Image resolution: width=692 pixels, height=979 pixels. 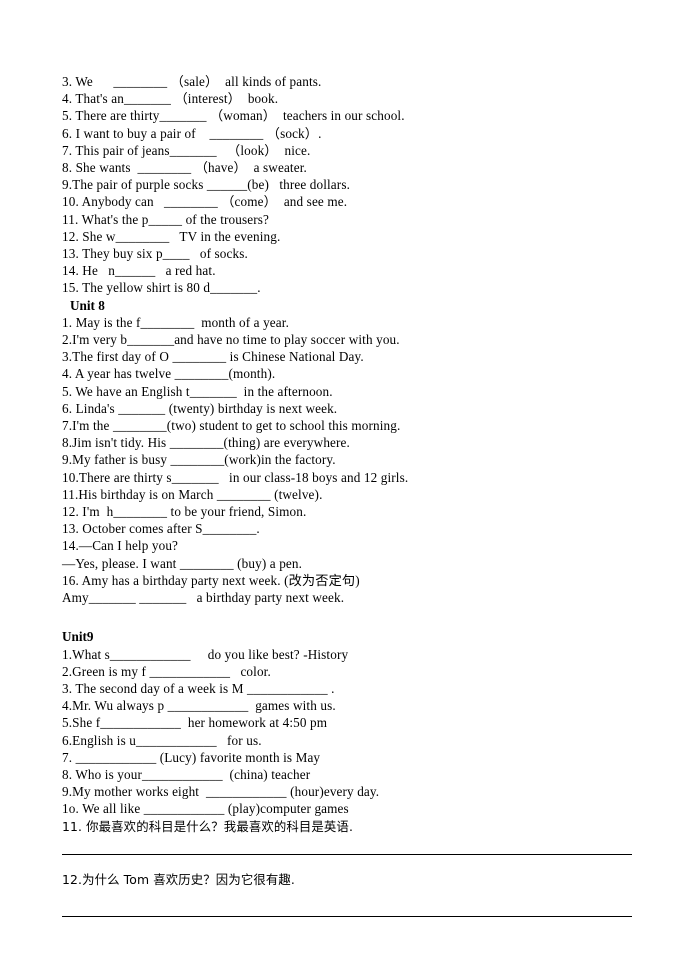 What do you see at coordinates (208, 826) in the screenshot?
I see `question-item-chinese: 11. 你最喜欢的科目是什么？我最喜欢的科目是英语.` at bounding box center [208, 826].